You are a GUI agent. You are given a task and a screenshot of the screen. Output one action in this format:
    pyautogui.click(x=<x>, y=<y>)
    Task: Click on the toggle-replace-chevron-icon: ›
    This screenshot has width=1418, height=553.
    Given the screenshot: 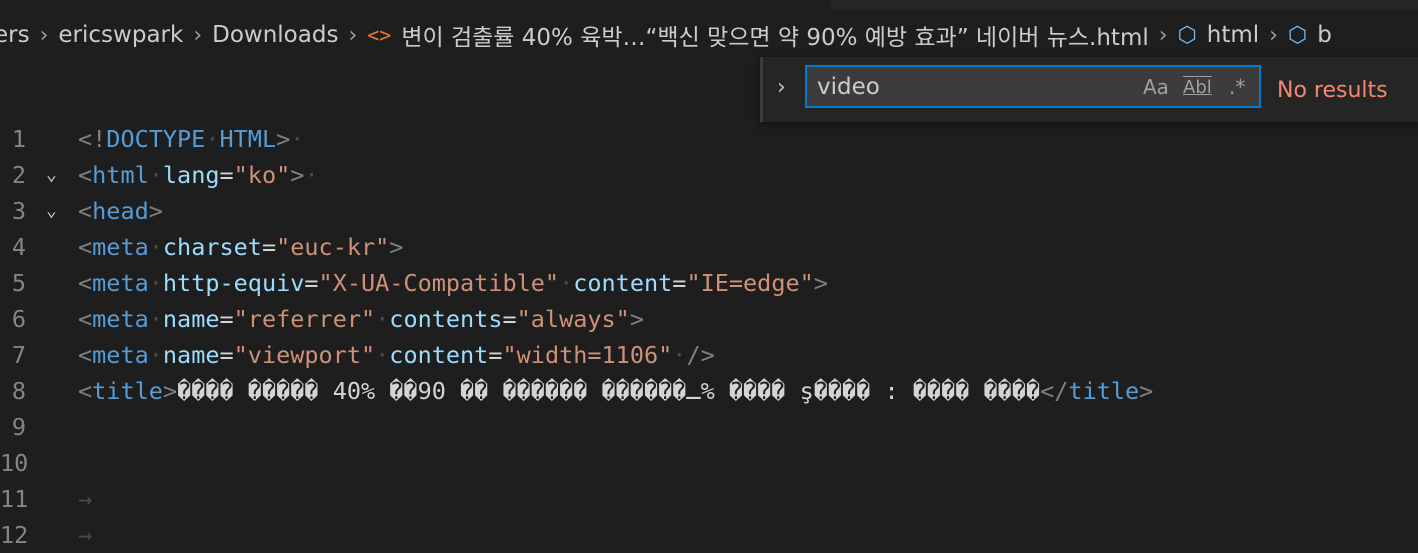 What is the action you would take?
    pyautogui.click(x=781, y=87)
    